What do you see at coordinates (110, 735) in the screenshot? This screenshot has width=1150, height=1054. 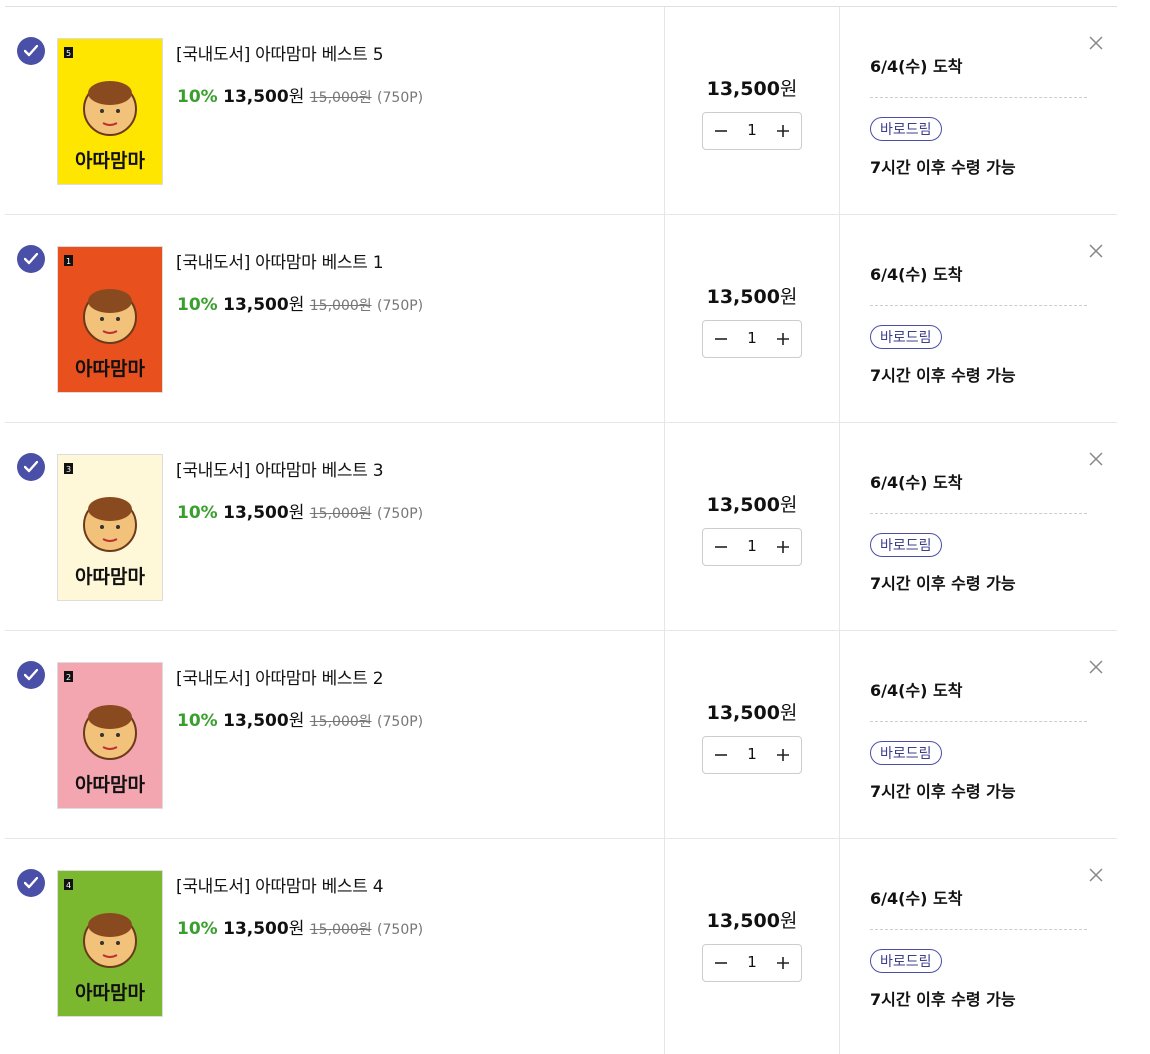 I see `book-cover-image: 아따맘마 2` at bounding box center [110, 735].